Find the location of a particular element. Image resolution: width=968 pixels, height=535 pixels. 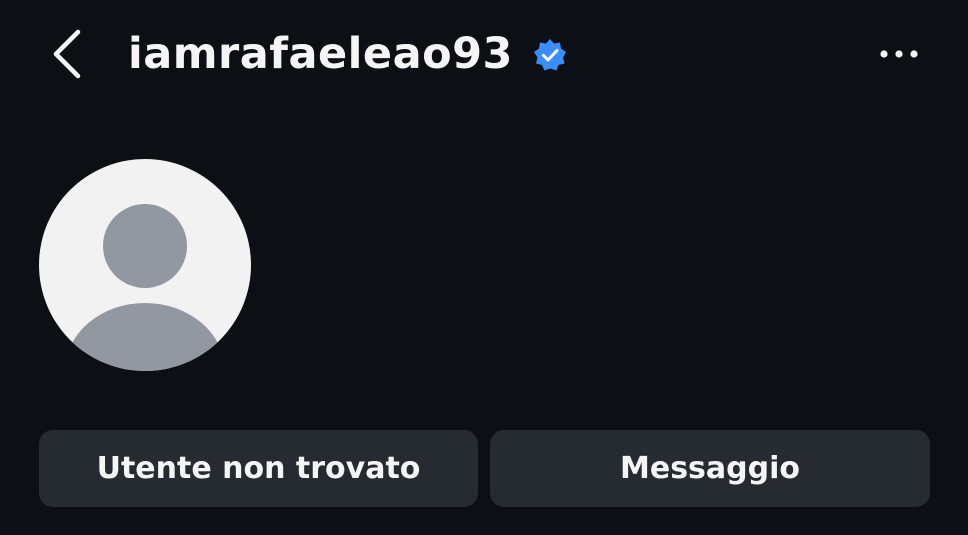

verified-badge-icon is located at coordinates (550, 55).